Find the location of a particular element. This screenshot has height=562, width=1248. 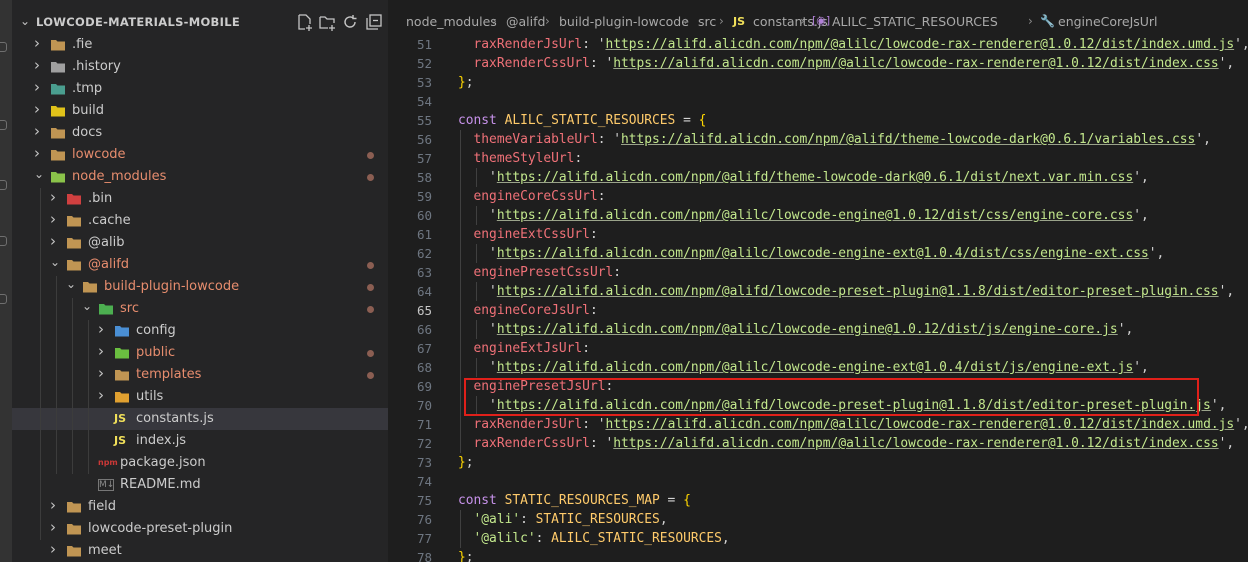

activity-source-control-icon is located at coordinates (3, 185).